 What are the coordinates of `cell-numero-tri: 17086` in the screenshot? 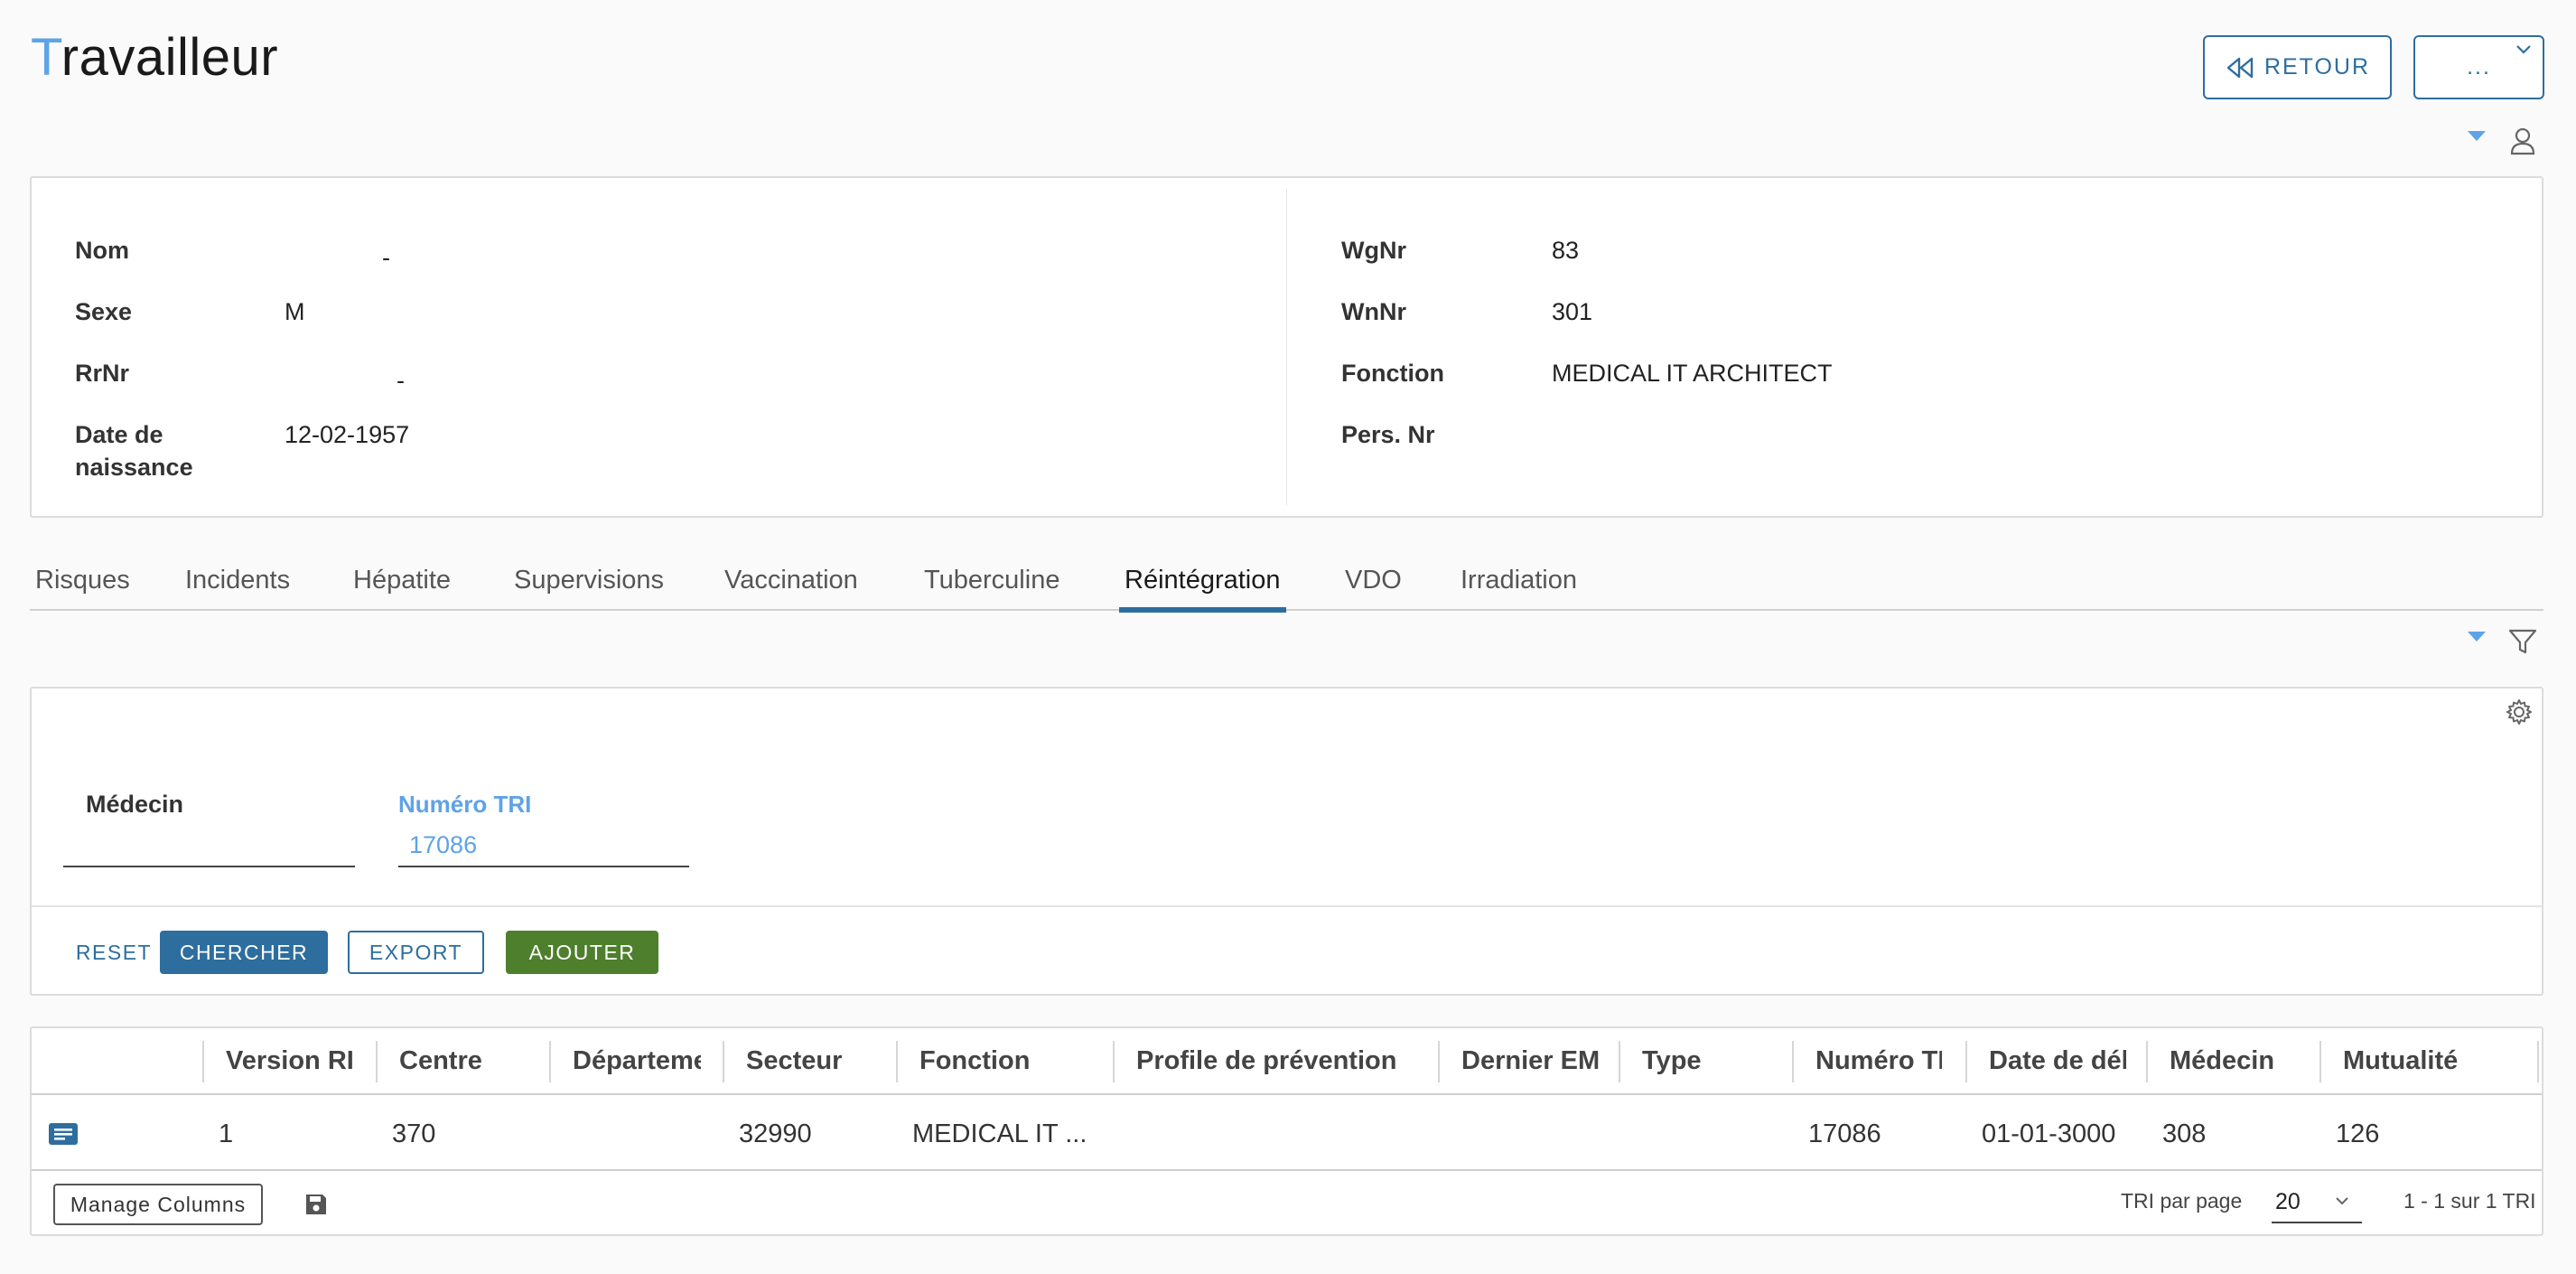 It's located at (1845, 1133).